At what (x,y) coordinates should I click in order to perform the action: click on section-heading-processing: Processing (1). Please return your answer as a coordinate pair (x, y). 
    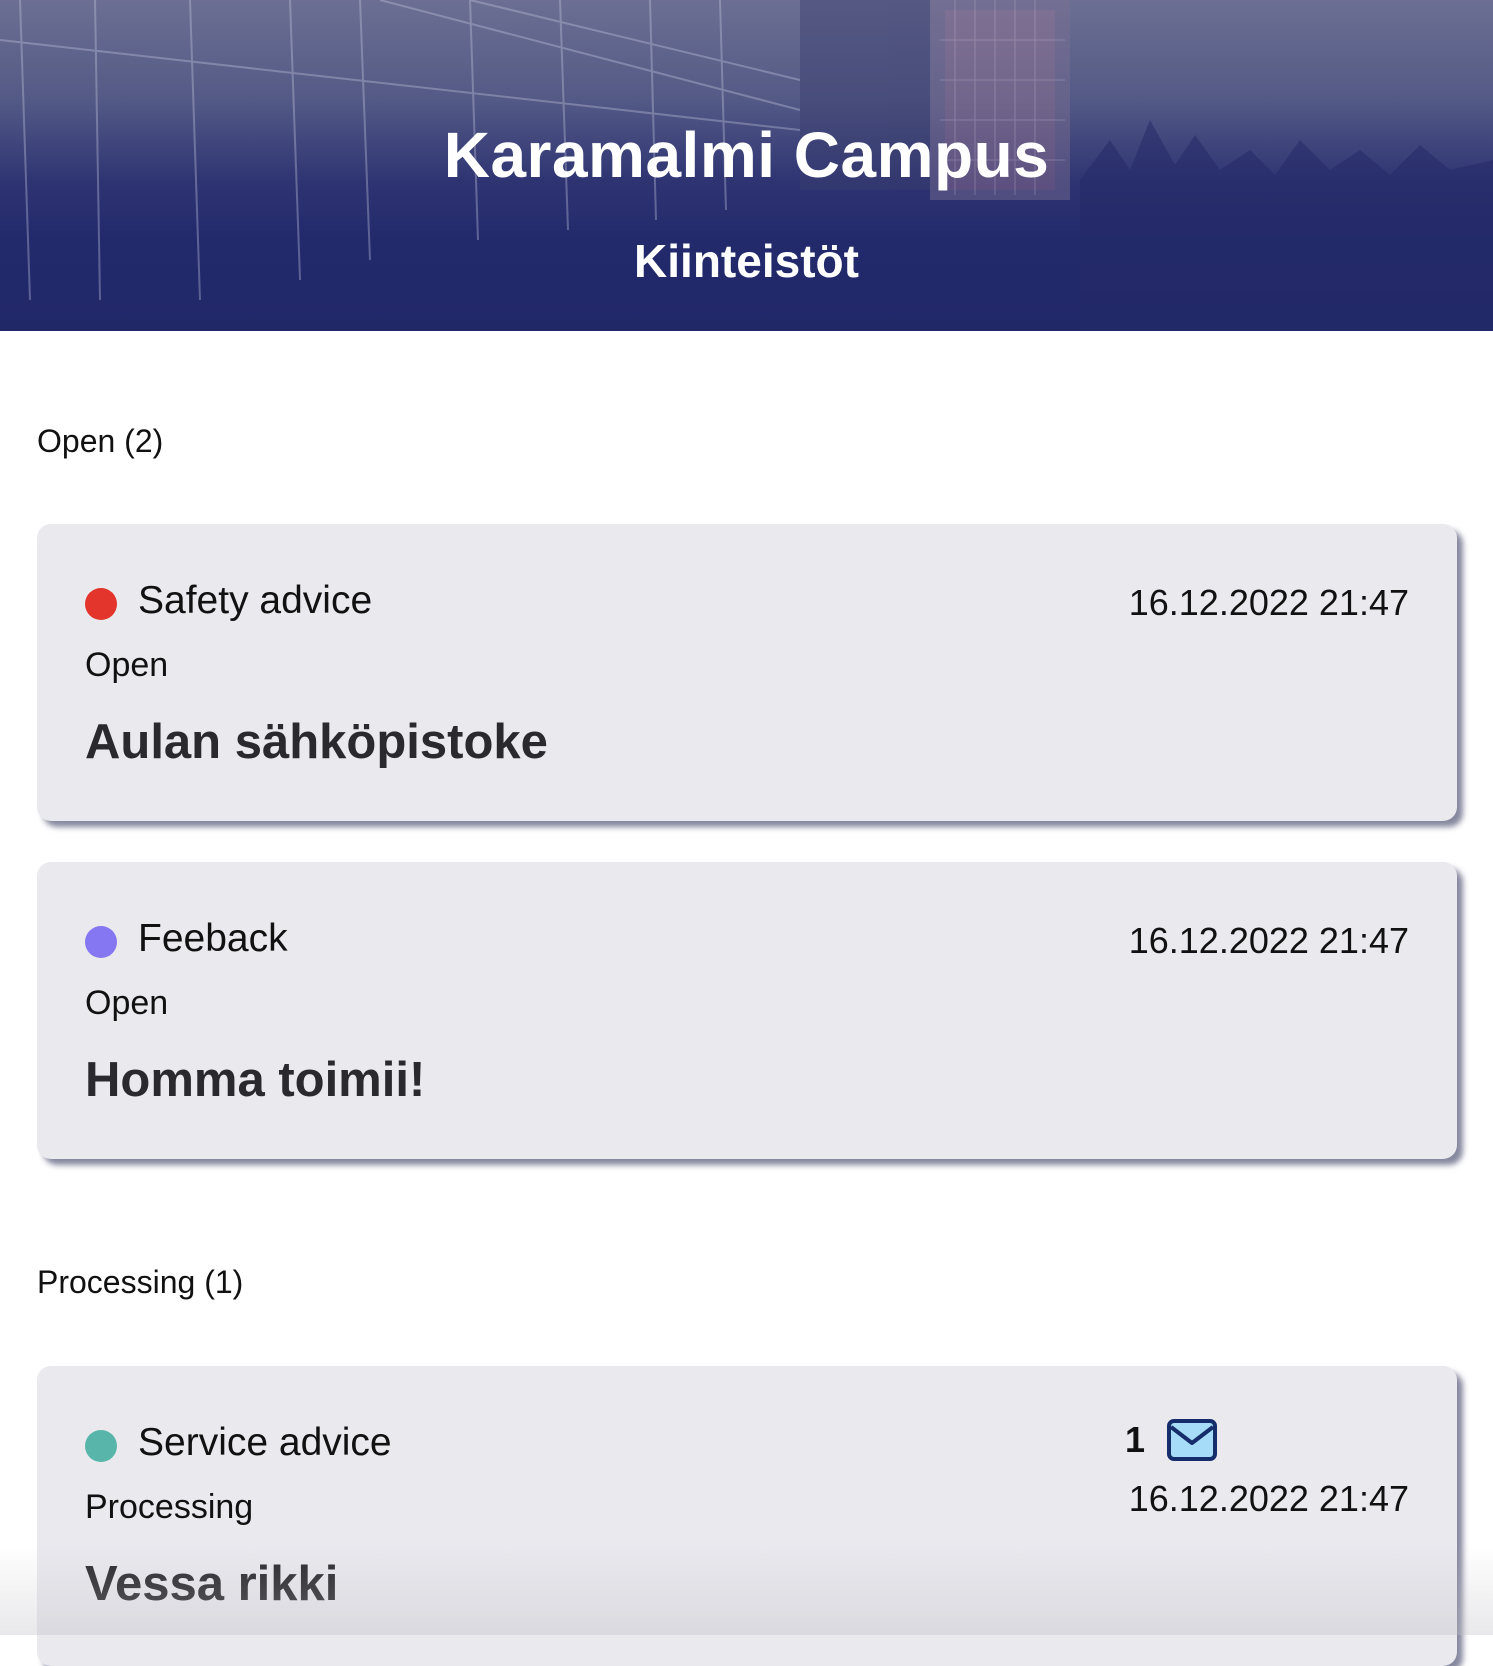
    Looking at the image, I should click on (140, 1282).